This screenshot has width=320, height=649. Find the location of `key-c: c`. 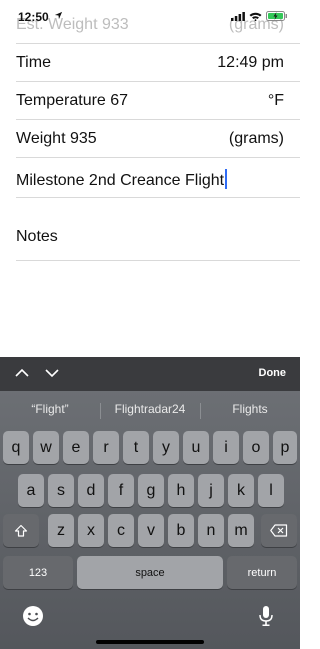

key-c: c is located at coordinates (121, 530).